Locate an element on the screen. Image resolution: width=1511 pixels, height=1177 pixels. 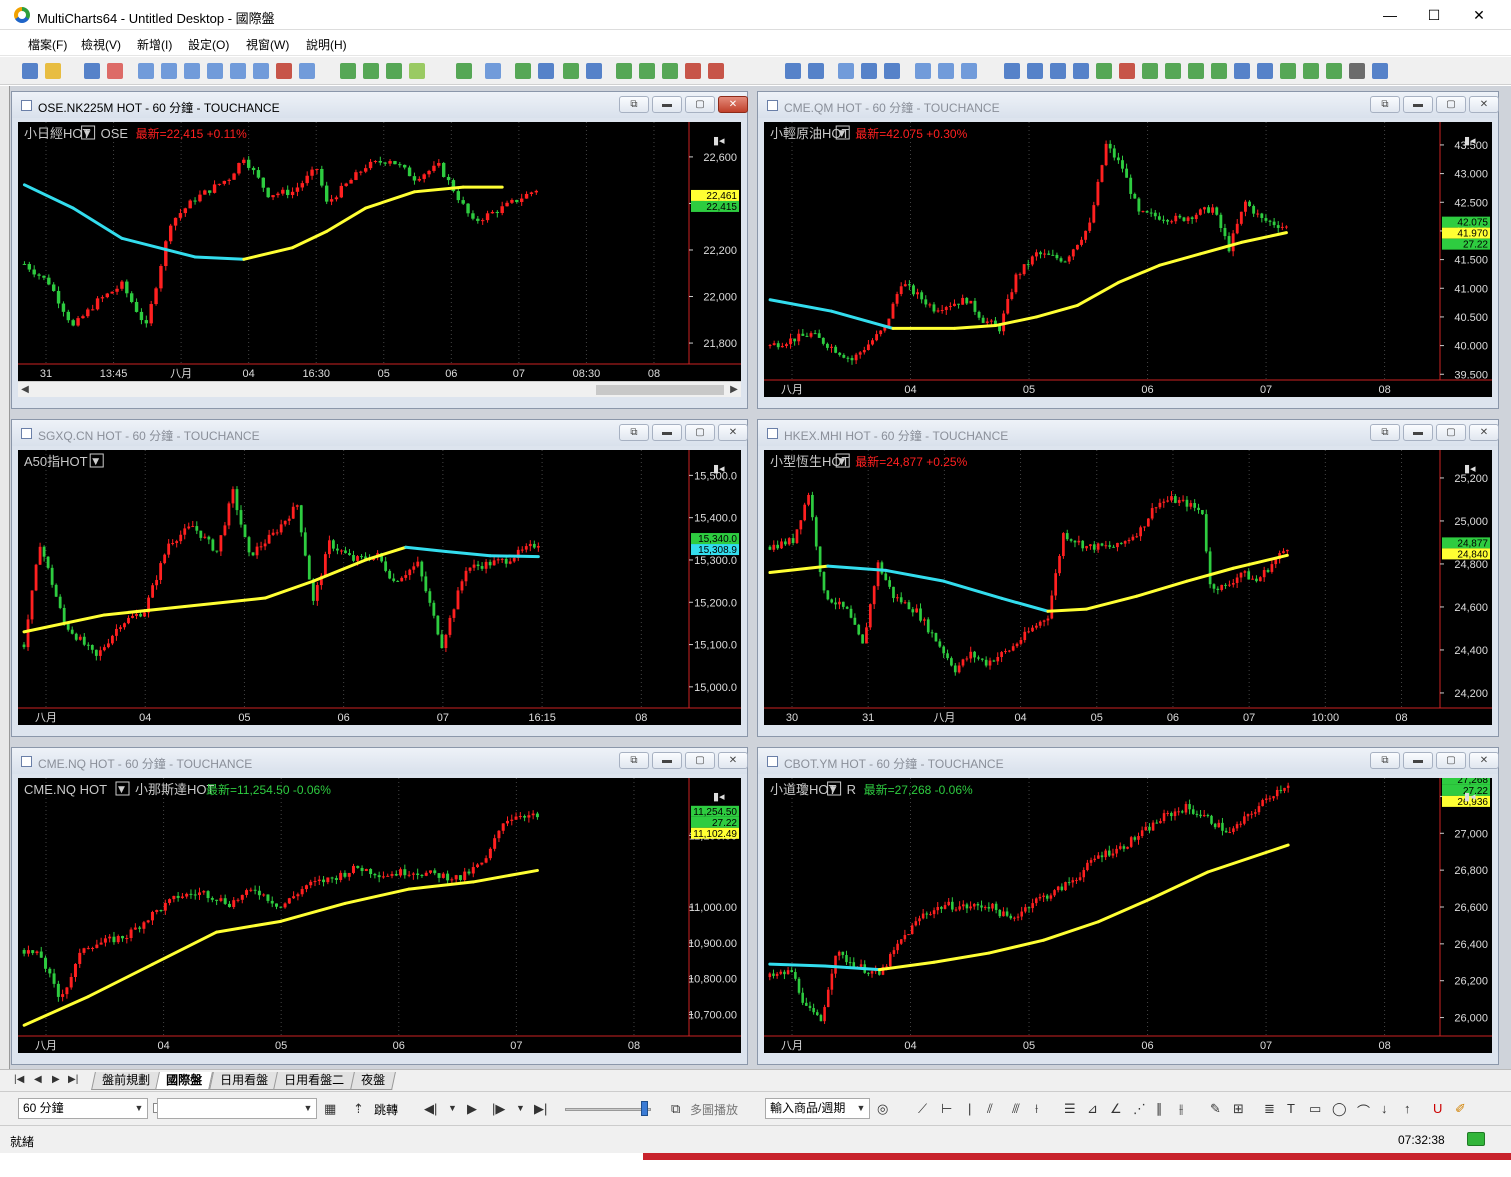
chart-icon is located at coordinates (146, 71).